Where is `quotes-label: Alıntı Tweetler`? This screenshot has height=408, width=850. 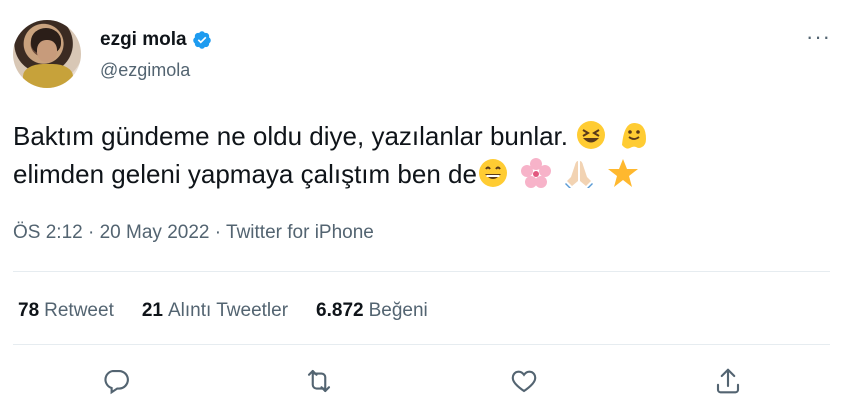
quotes-label: Alıntı Tweetler is located at coordinates (228, 310).